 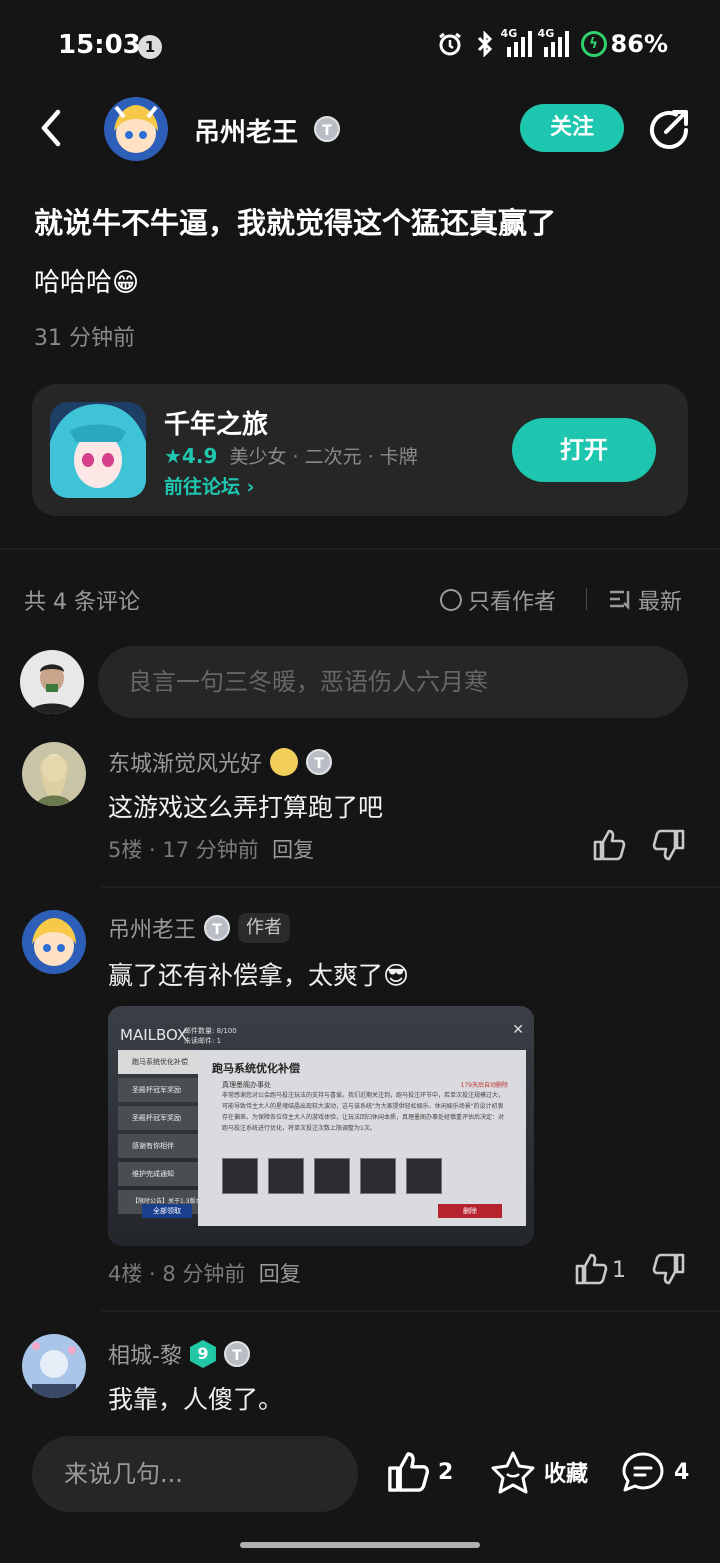 I want to click on header-separator, so click(x=586, y=599).